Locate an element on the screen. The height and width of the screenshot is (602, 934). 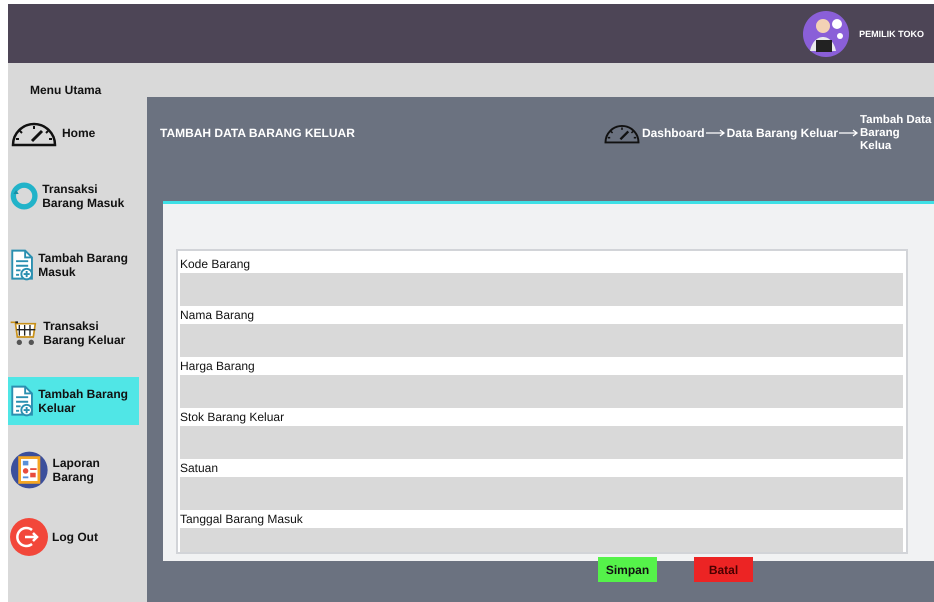
field-label: Harga Barang is located at coordinates (218, 366).